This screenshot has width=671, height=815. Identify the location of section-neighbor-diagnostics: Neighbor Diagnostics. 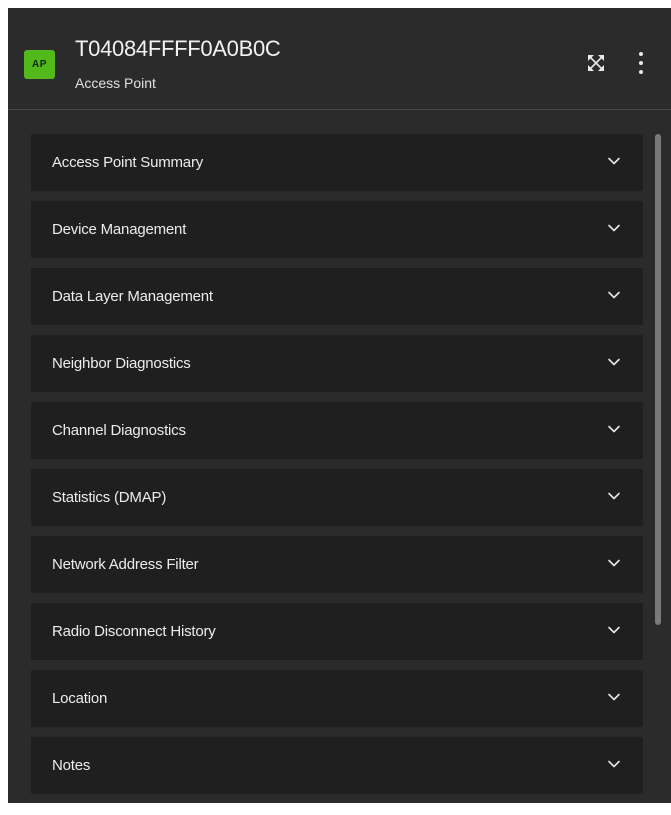
(337, 363).